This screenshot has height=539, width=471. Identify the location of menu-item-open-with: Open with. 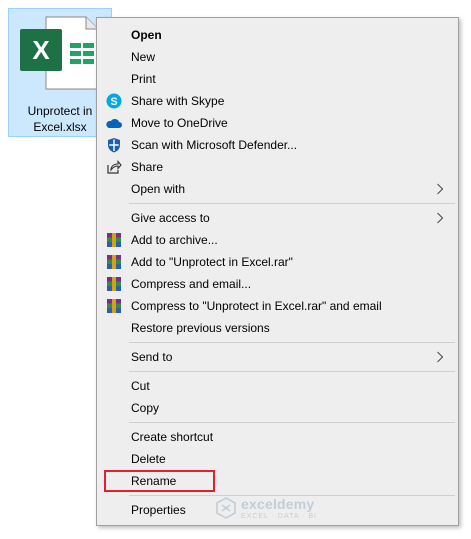
(277, 189).